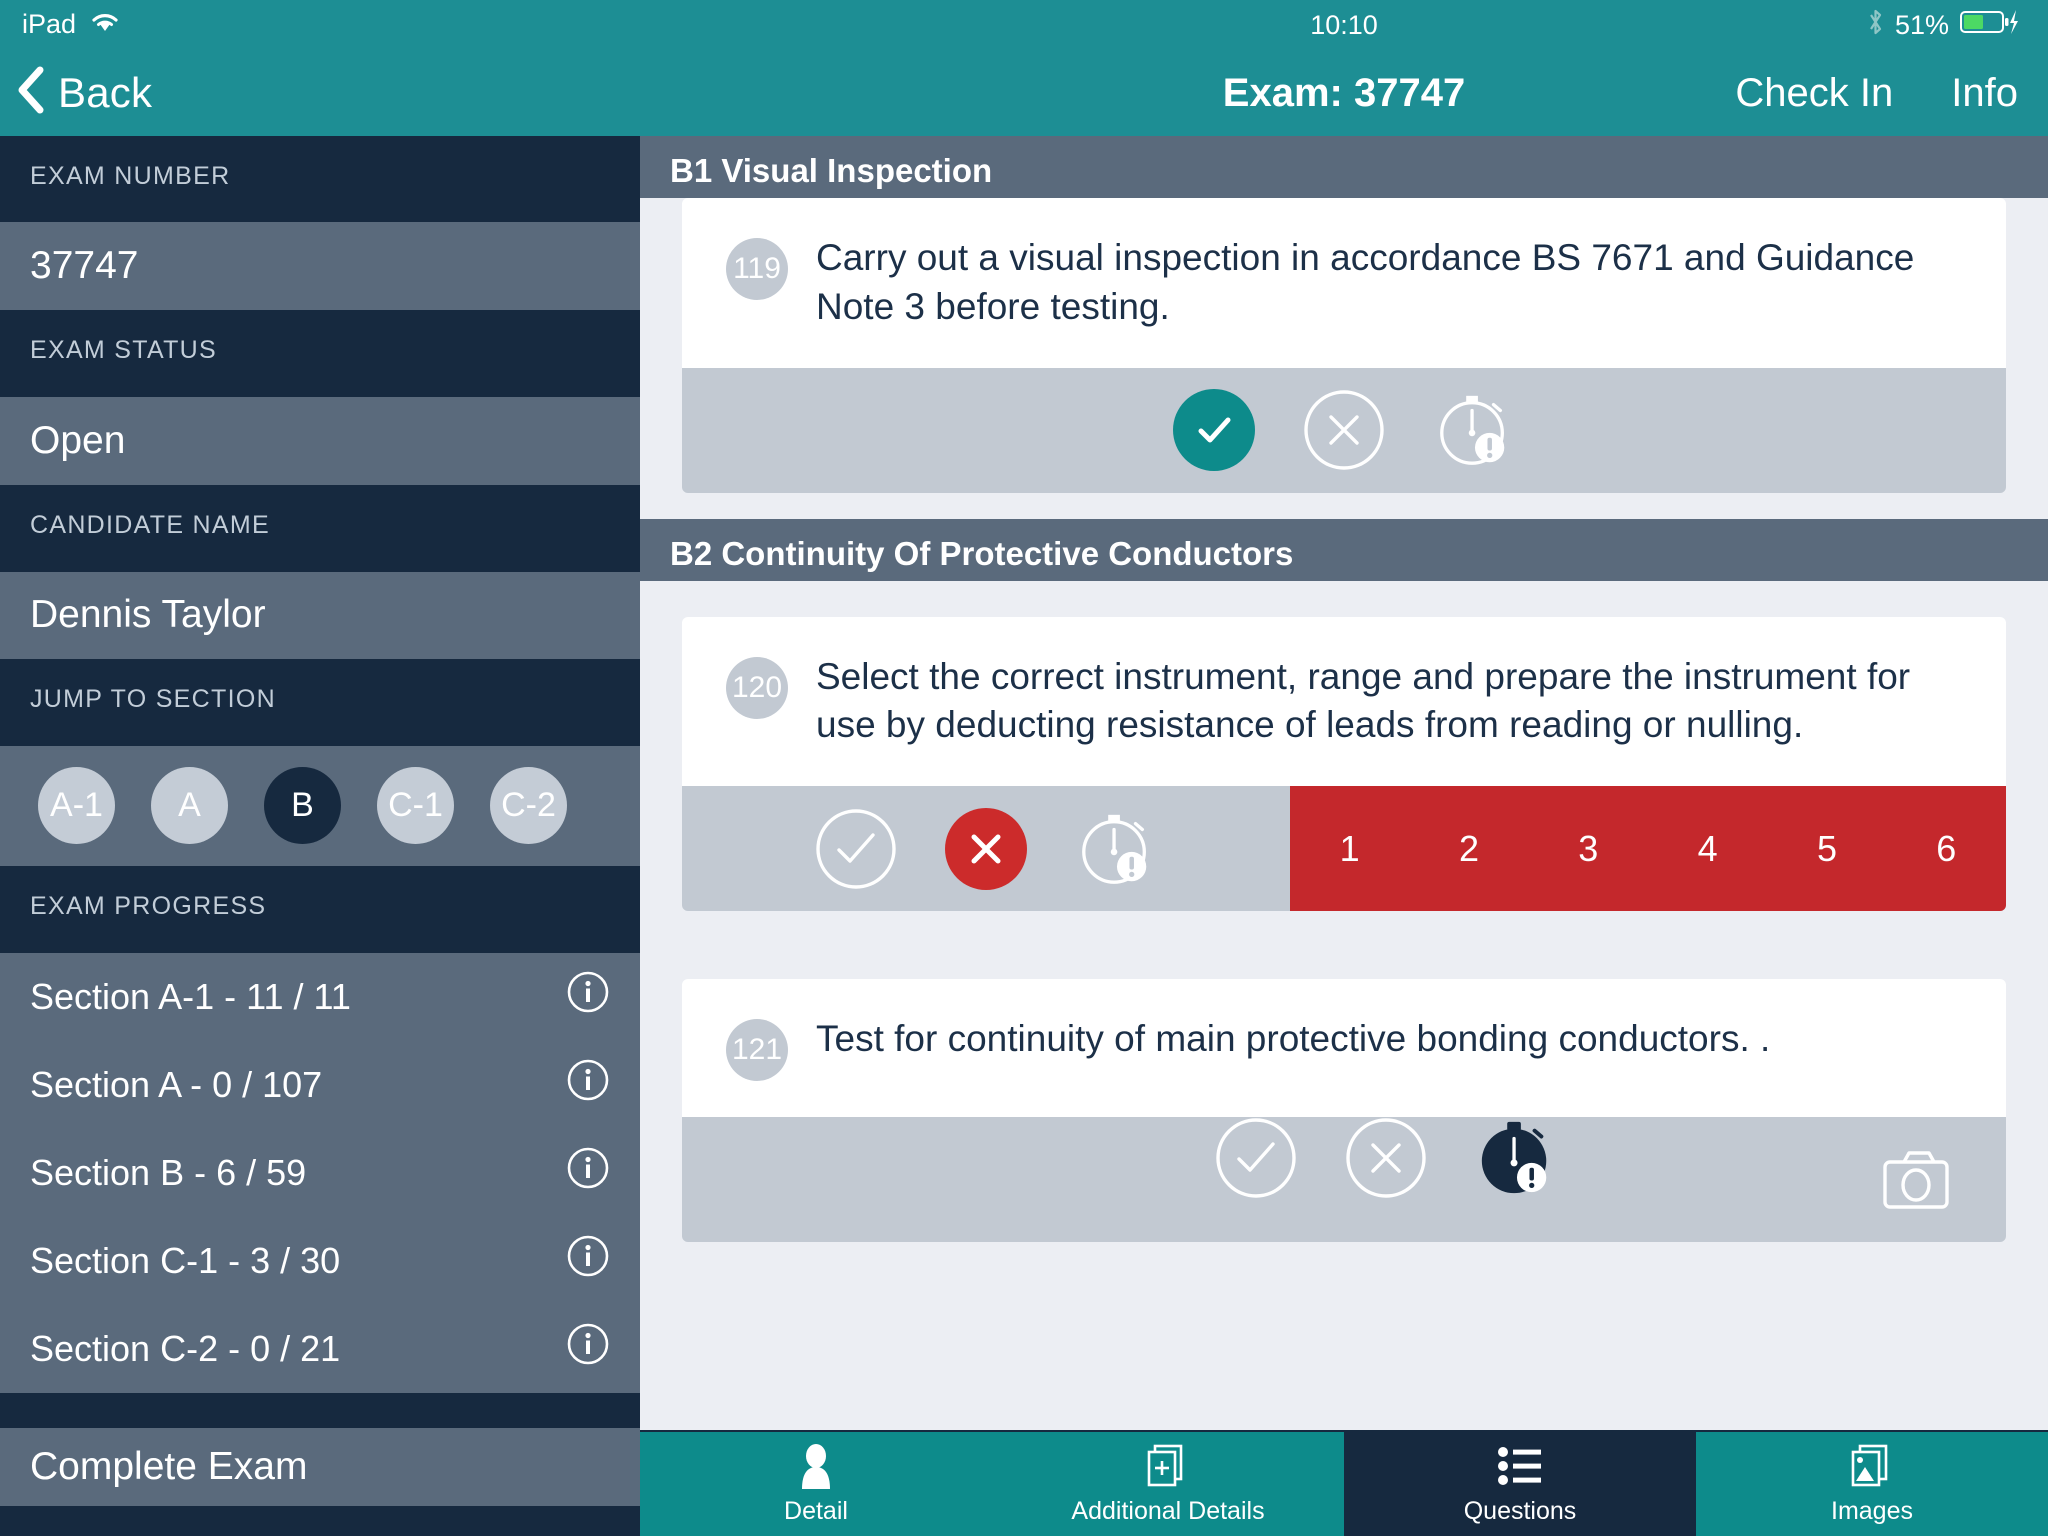  Describe the element at coordinates (105, 92) in the screenshot. I see `back-label: Back` at that location.